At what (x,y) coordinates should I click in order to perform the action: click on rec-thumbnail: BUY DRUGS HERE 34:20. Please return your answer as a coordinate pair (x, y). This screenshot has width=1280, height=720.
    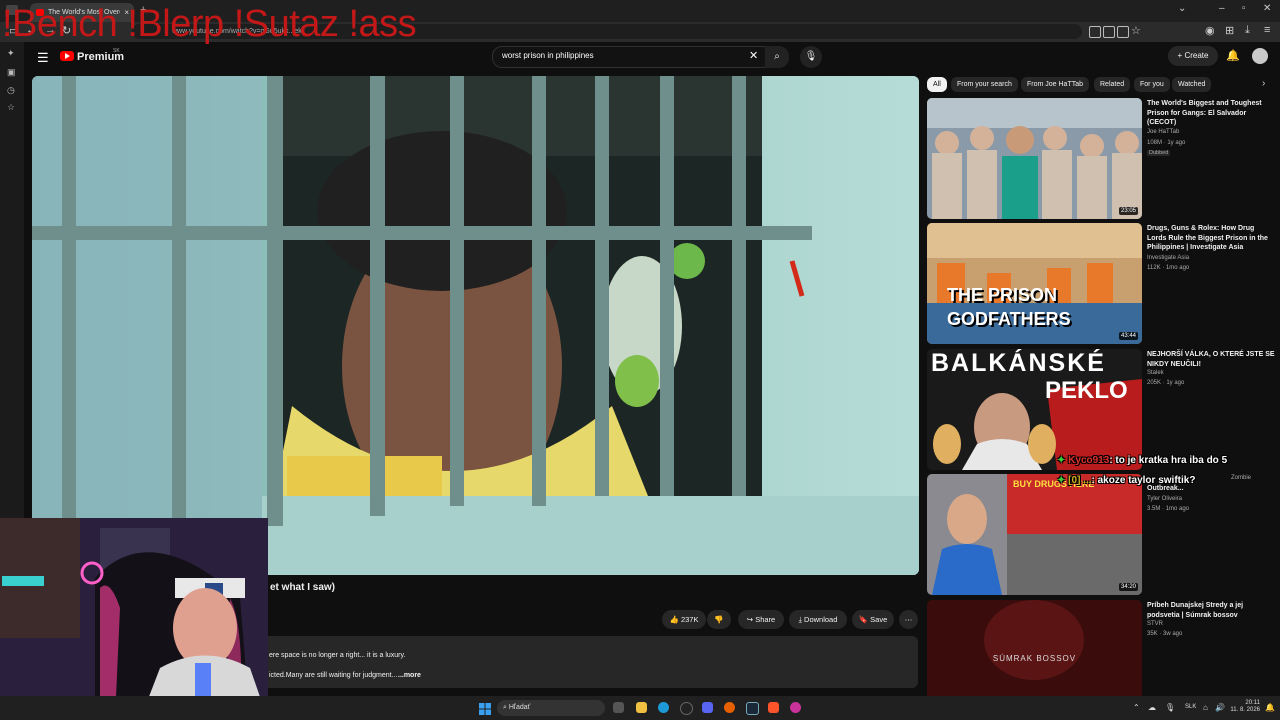
    Looking at the image, I should click on (1034, 534).